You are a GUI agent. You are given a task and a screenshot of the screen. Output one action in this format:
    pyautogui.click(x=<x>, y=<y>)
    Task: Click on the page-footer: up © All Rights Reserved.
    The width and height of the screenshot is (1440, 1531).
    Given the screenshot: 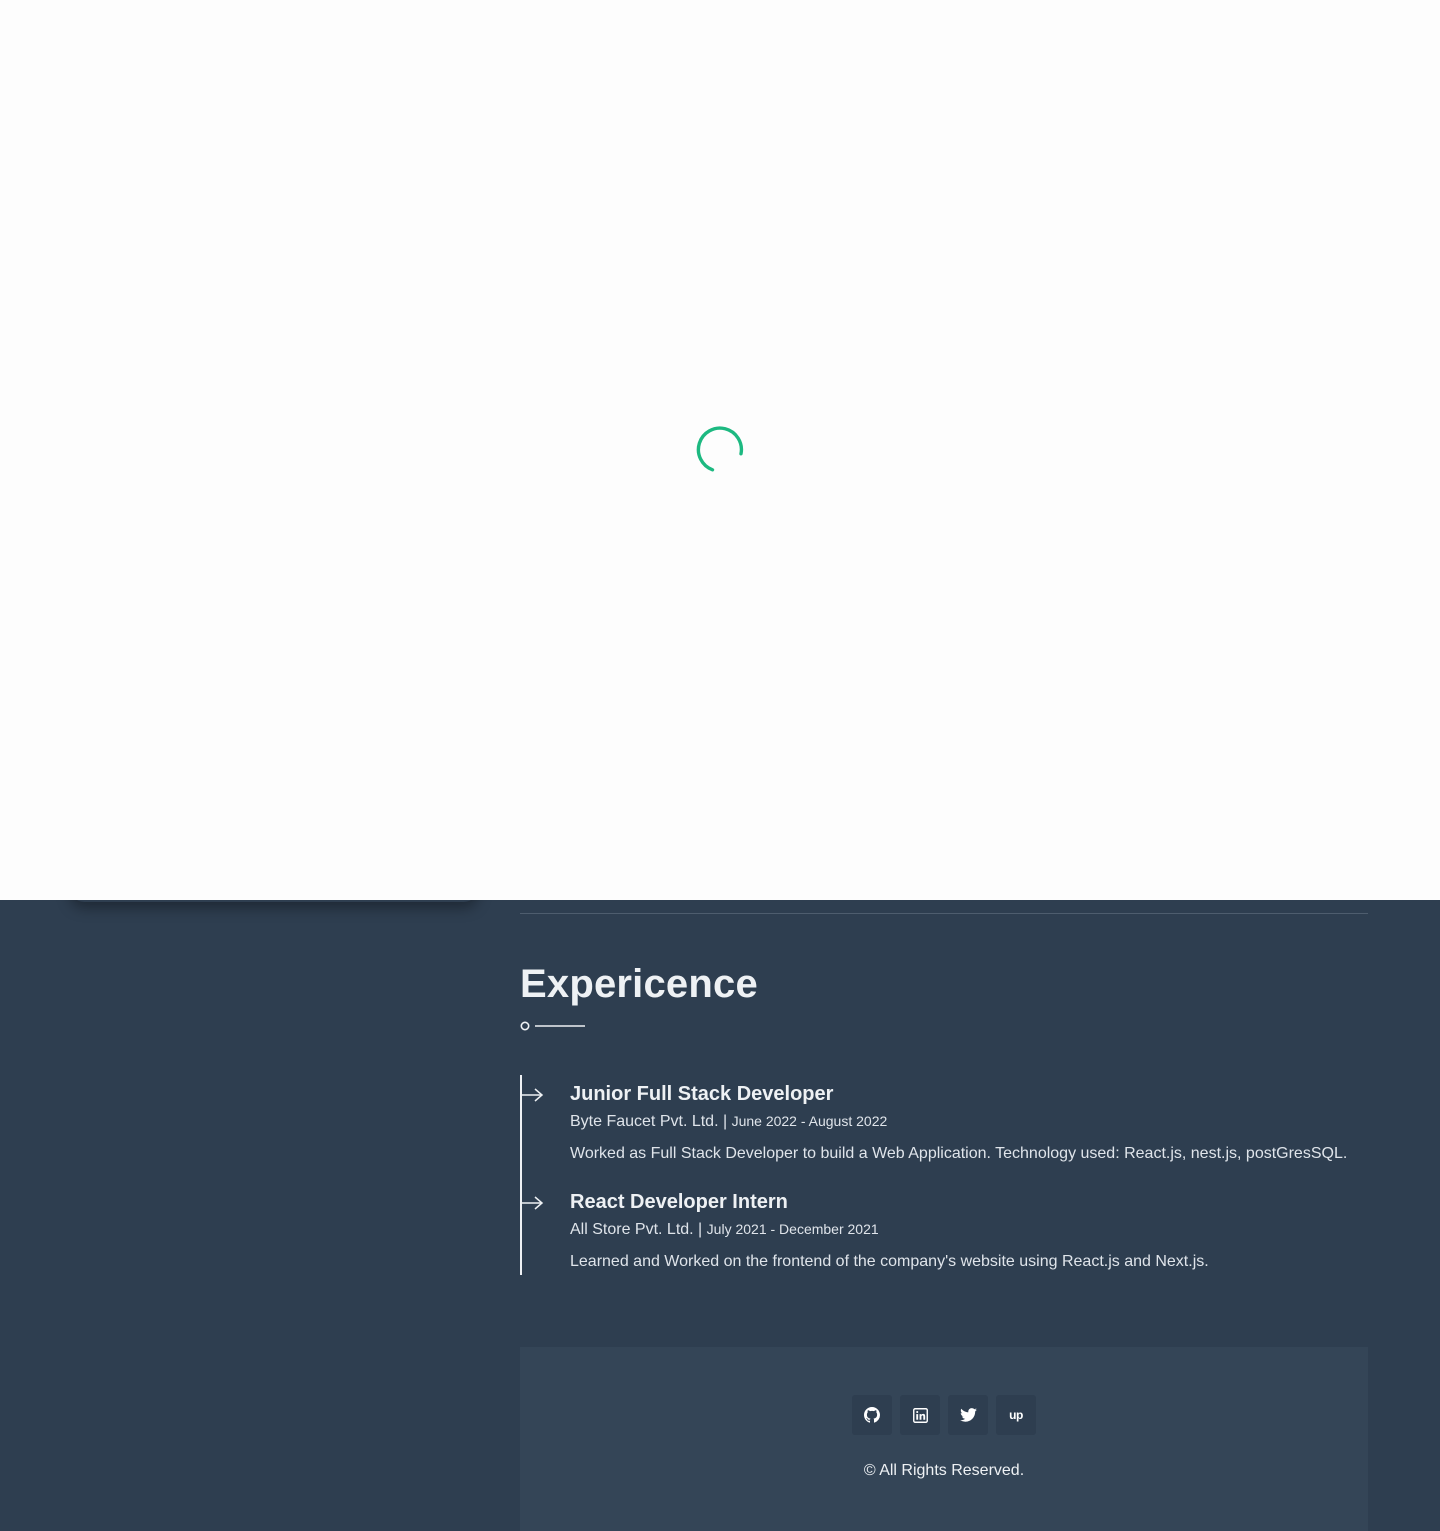 What is the action you would take?
    pyautogui.click(x=944, y=1439)
    